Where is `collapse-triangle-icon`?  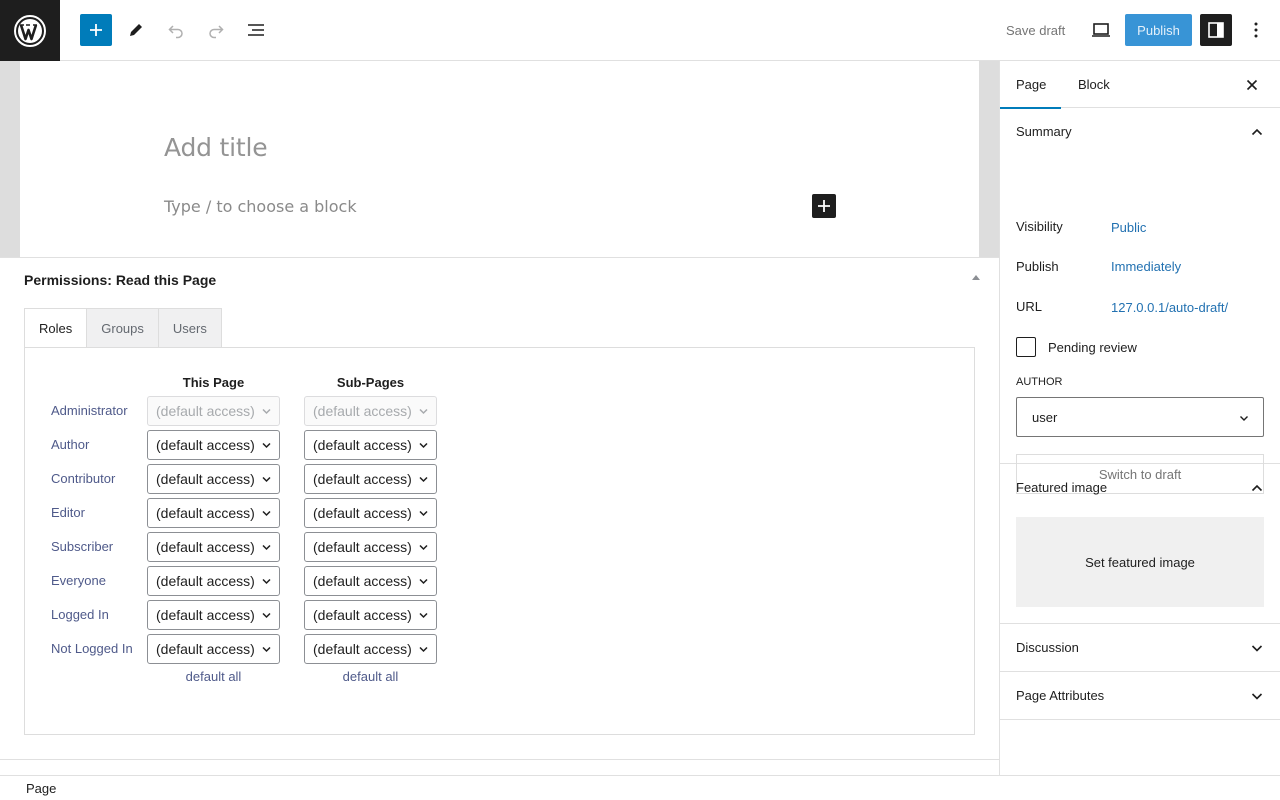 collapse-triangle-icon is located at coordinates (976, 277).